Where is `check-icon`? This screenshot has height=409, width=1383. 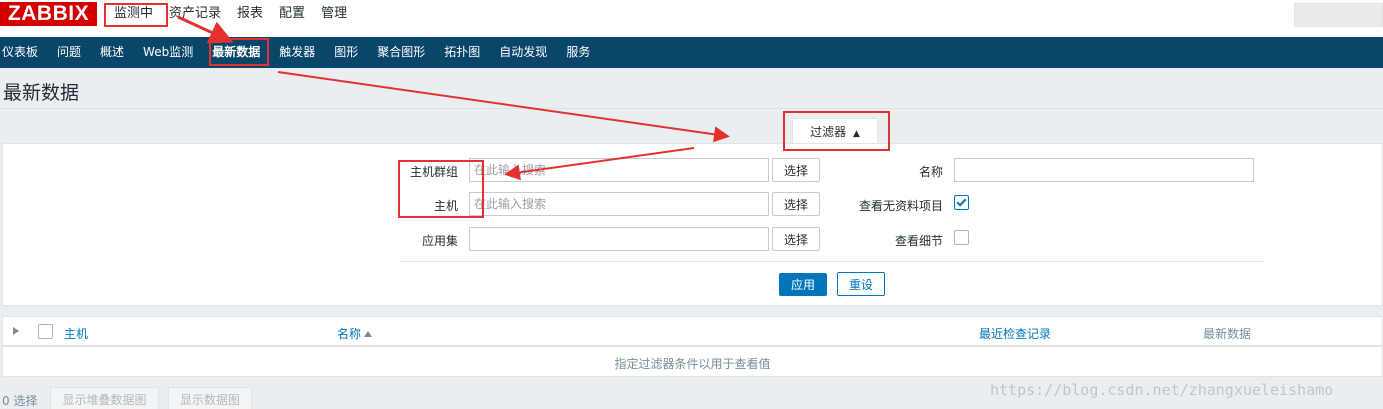 check-icon is located at coordinates (961, 201).